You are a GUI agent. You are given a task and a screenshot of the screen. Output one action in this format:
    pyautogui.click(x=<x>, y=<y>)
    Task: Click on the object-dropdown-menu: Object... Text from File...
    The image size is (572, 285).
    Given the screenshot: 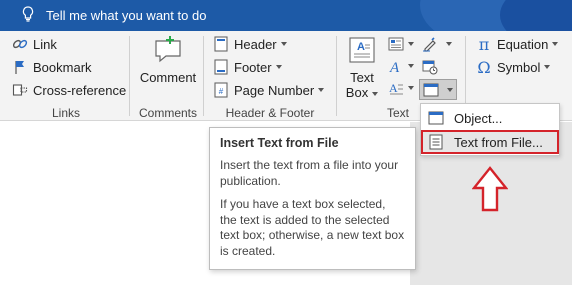 What is the action you would take?
    pyautogui.click(x=490, y=129)
    